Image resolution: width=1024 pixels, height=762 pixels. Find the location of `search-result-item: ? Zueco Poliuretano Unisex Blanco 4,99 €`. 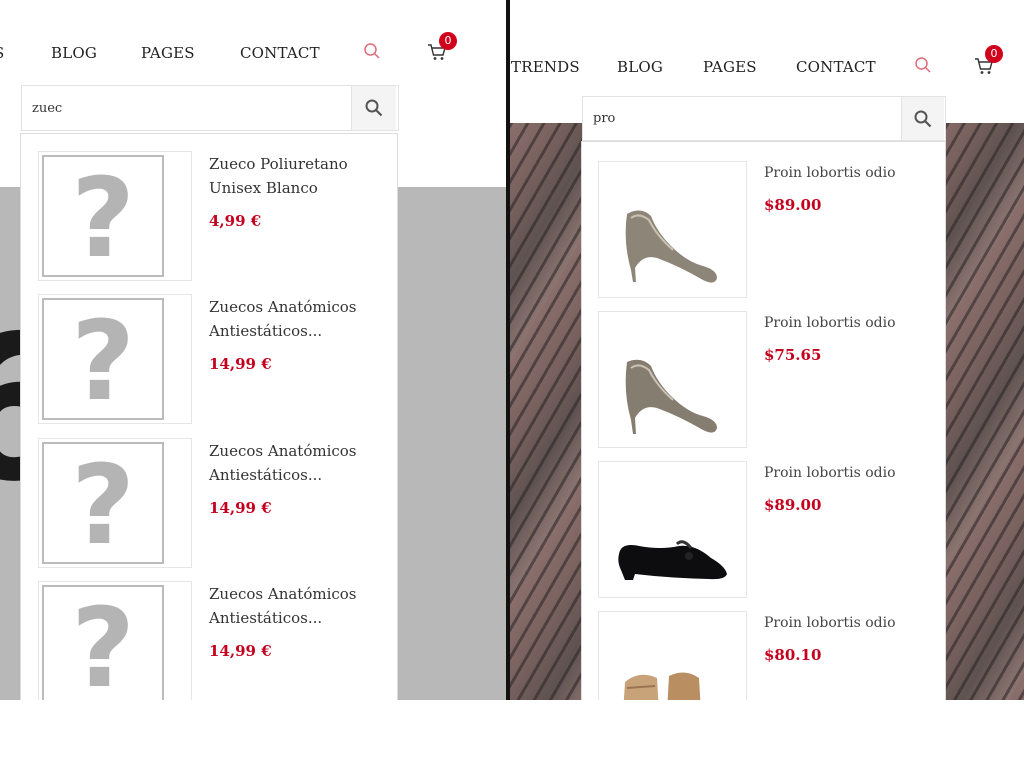

search-result-item: ? Zueco Poliuretano Unisex Blanco 4,99 € is located at coordinates (209, 216).